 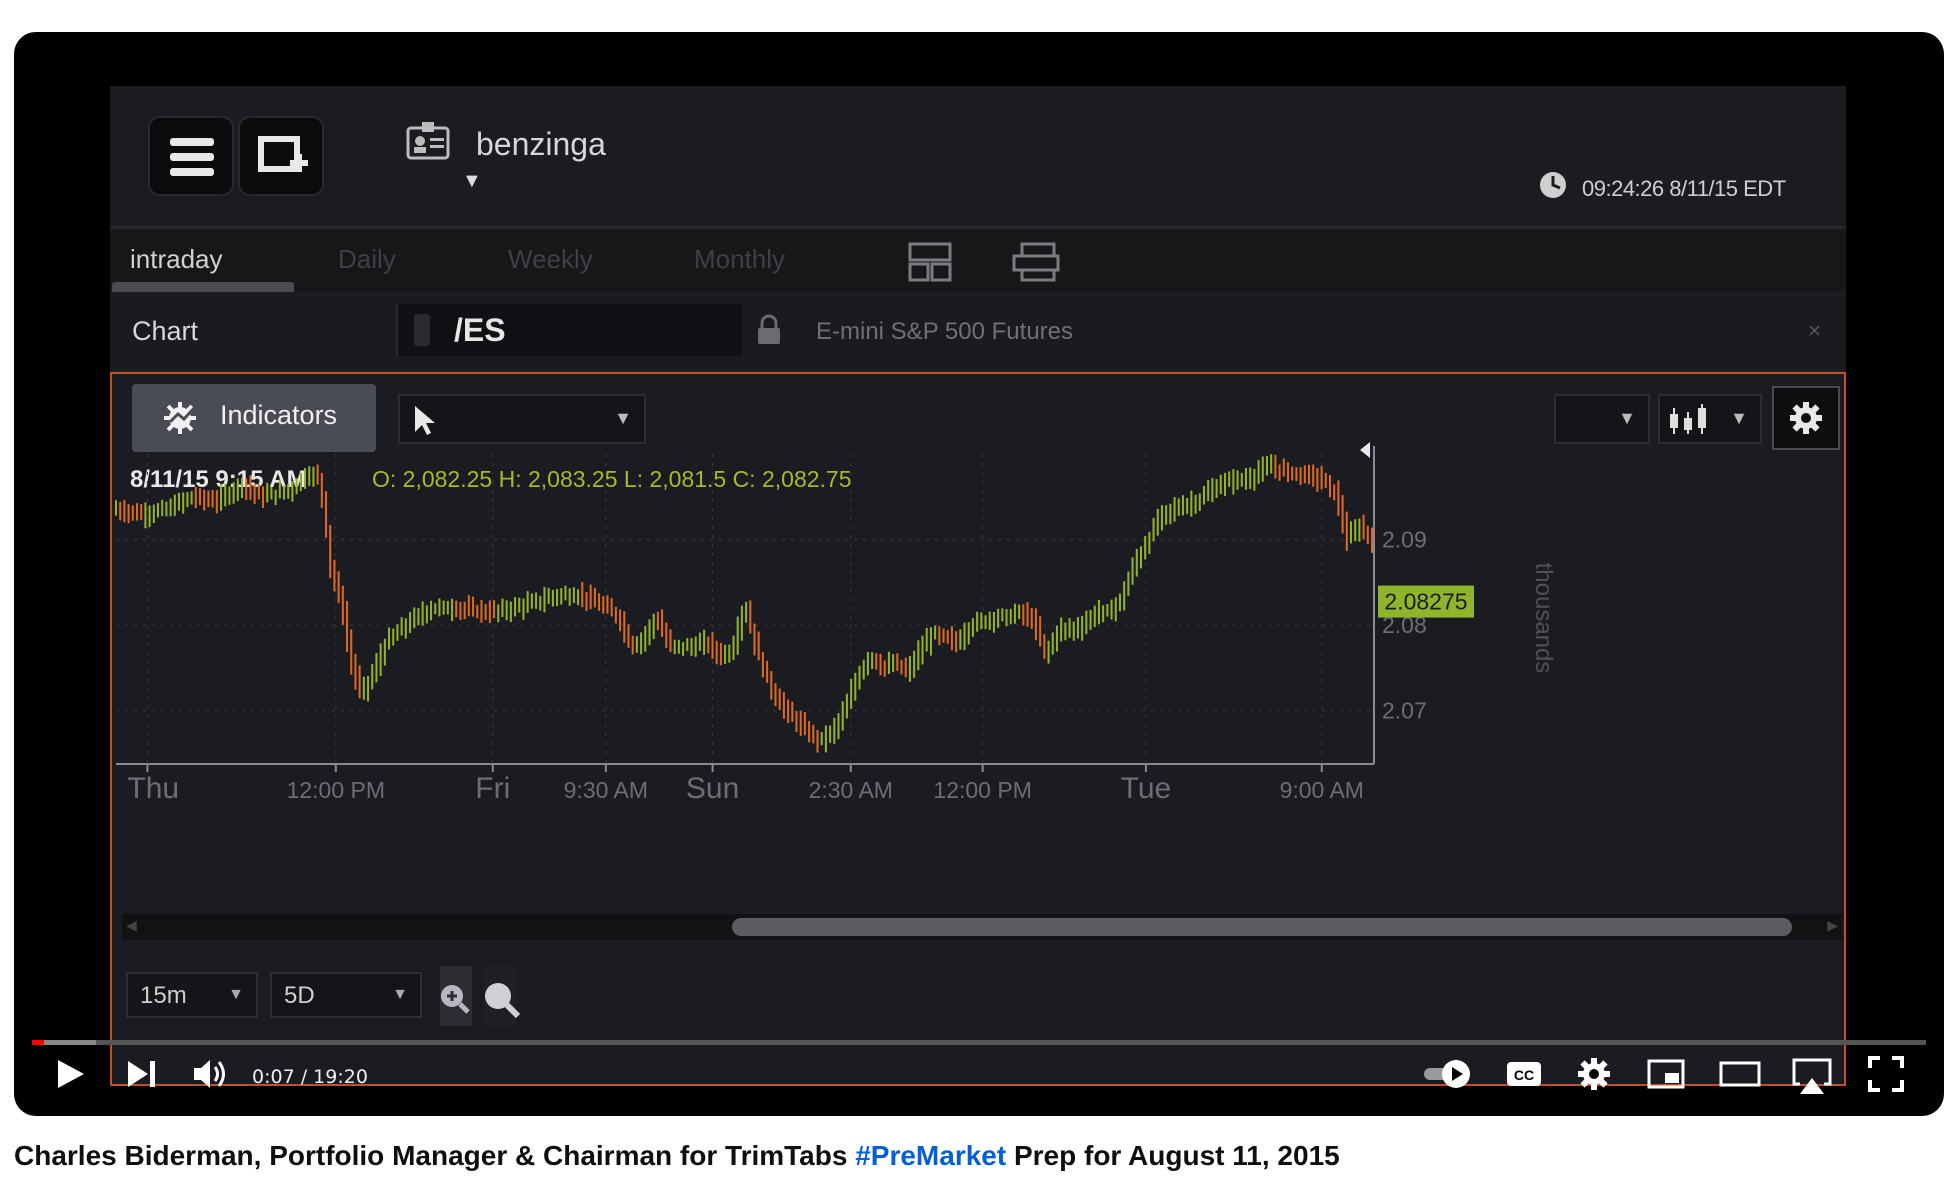 What do you see at coordinates (1322, 790) in the screenshot?
I see `x-tick-label: 9:00 AM` at bounding box center [1322, 790].